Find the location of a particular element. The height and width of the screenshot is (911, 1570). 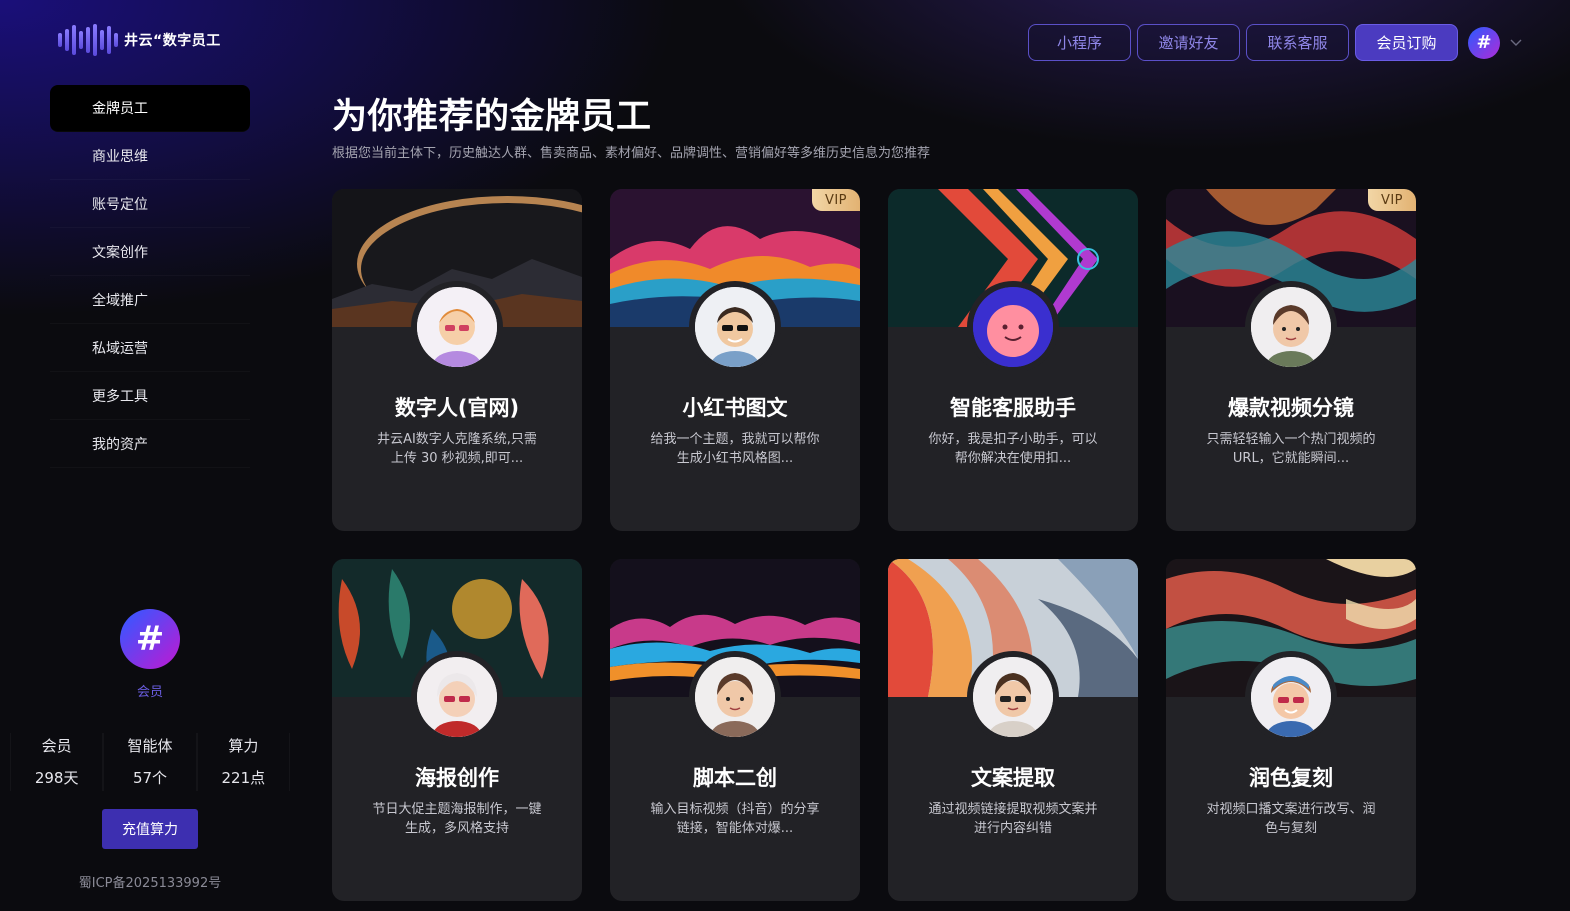

agent-card: 文案提取 通过视频链接提取视频文案并进行内容纠错 is located at coordinates (1013, 730).